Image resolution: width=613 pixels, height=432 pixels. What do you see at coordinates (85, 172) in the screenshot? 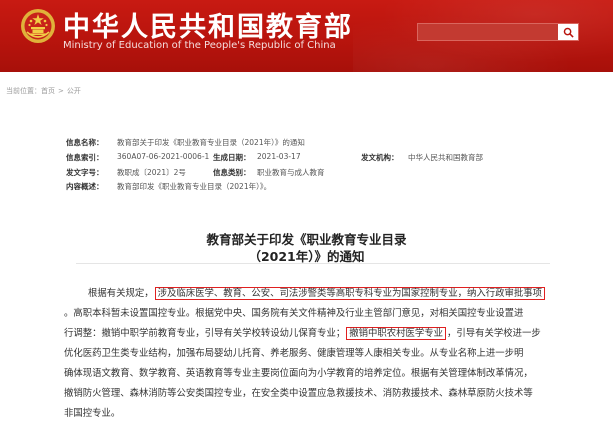
I see `doc-number-label: 发文字号：` at bounding box center [85, 172].